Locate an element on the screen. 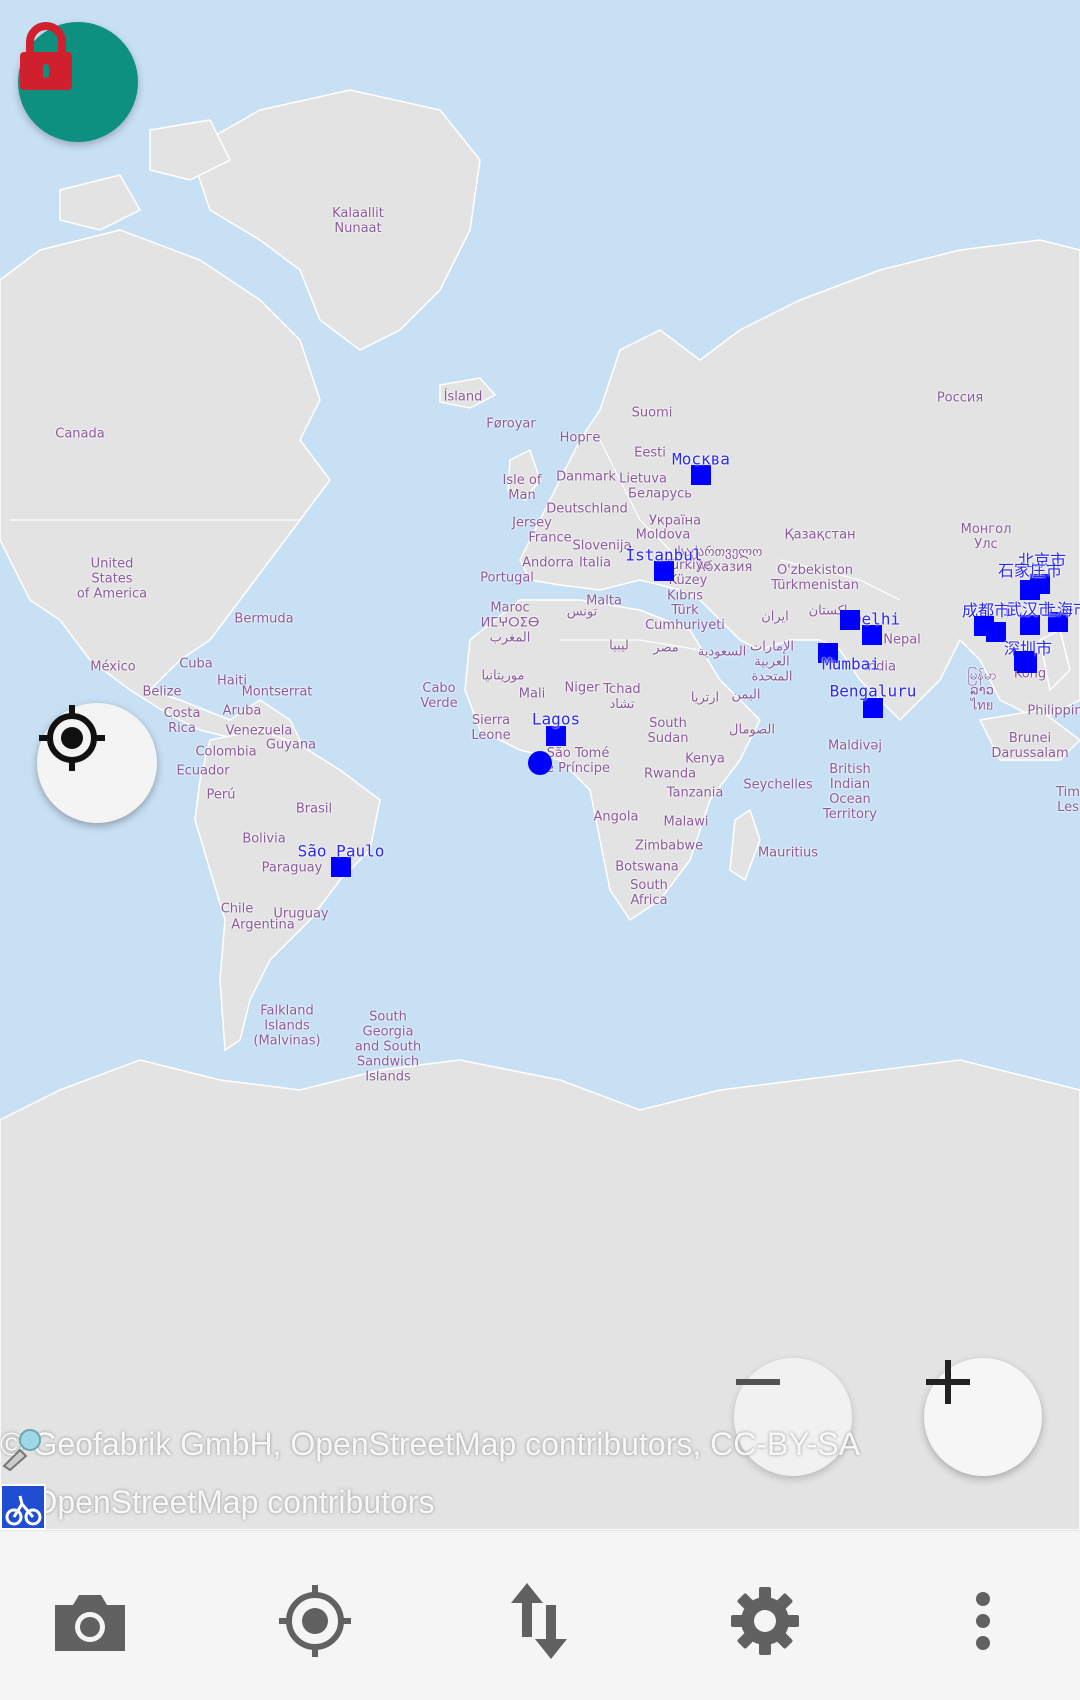  attribution-line-2: © OpenStreetMap contributors is located at coordinates (217, 1507).